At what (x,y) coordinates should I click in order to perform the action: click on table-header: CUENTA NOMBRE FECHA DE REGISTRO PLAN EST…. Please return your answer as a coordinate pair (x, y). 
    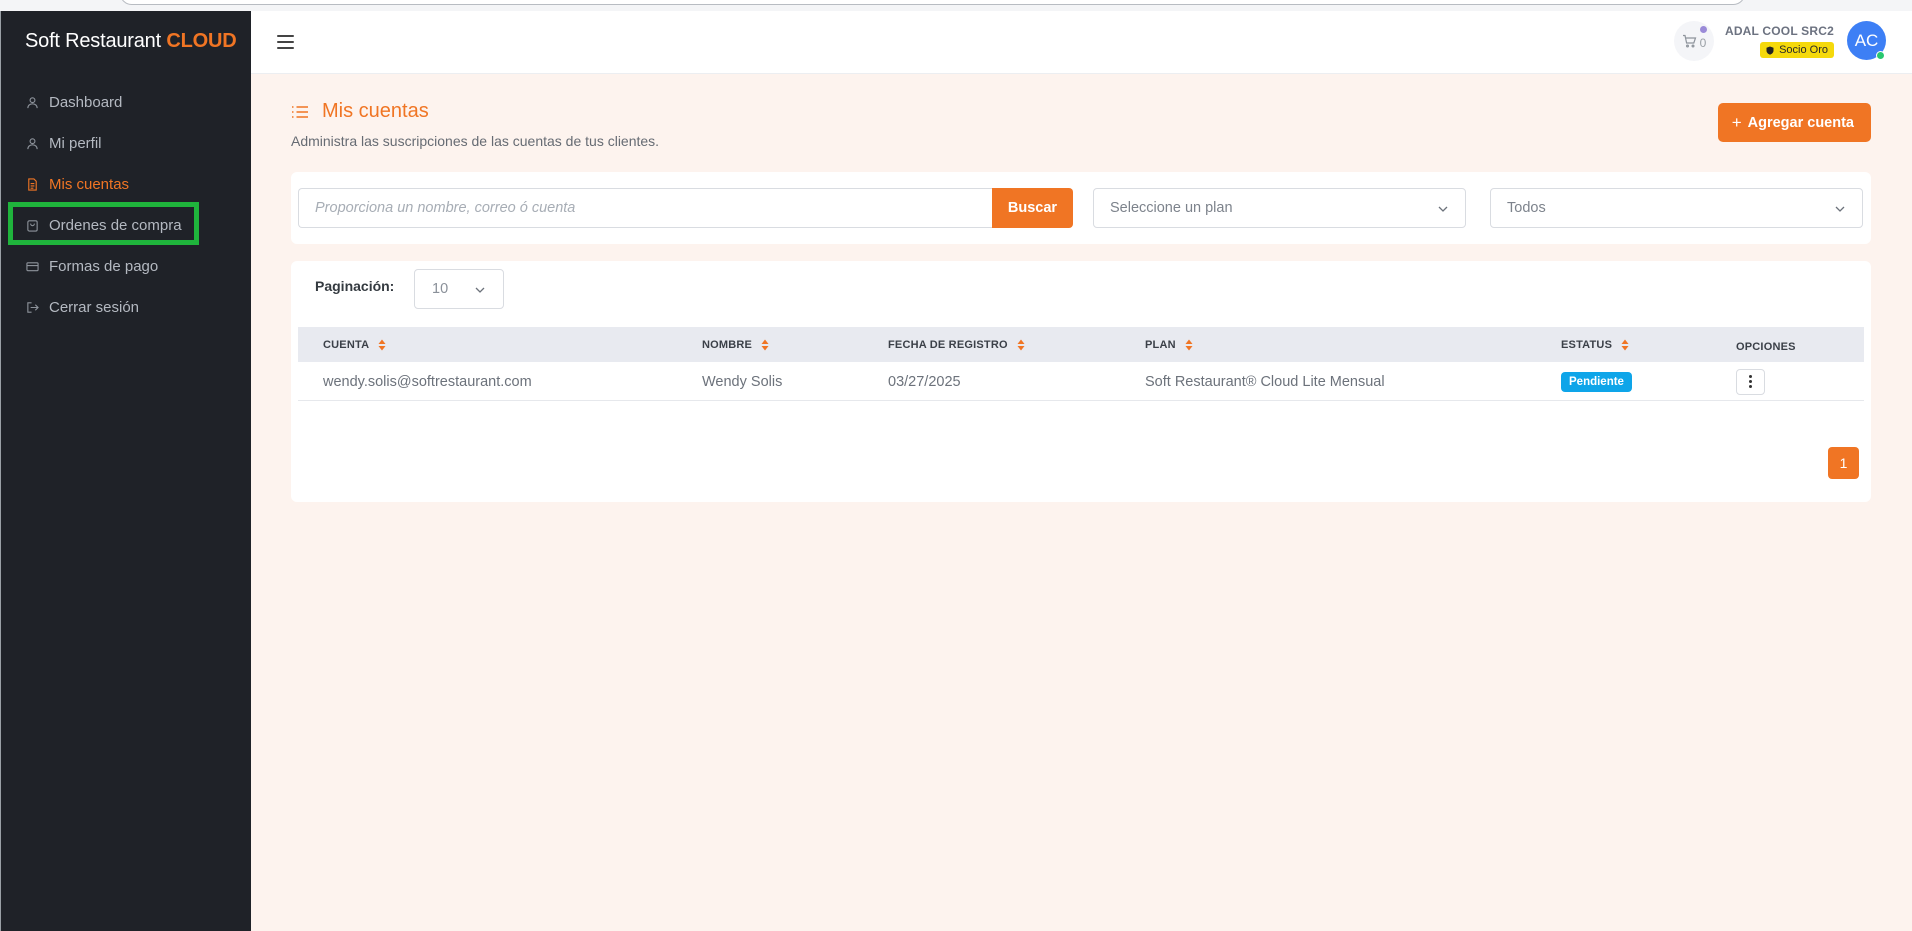
    Looking at the image, I should click on (1081, 344).